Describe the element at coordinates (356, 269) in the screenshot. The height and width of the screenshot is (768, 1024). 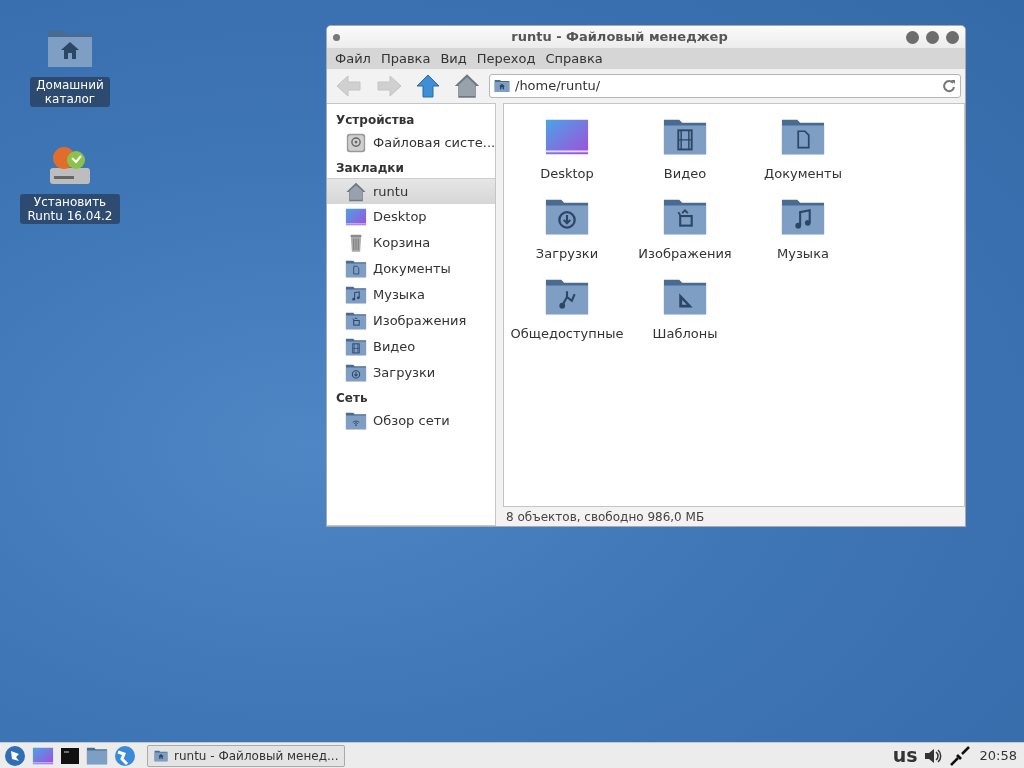
I see `document-folder-icon` at that location.